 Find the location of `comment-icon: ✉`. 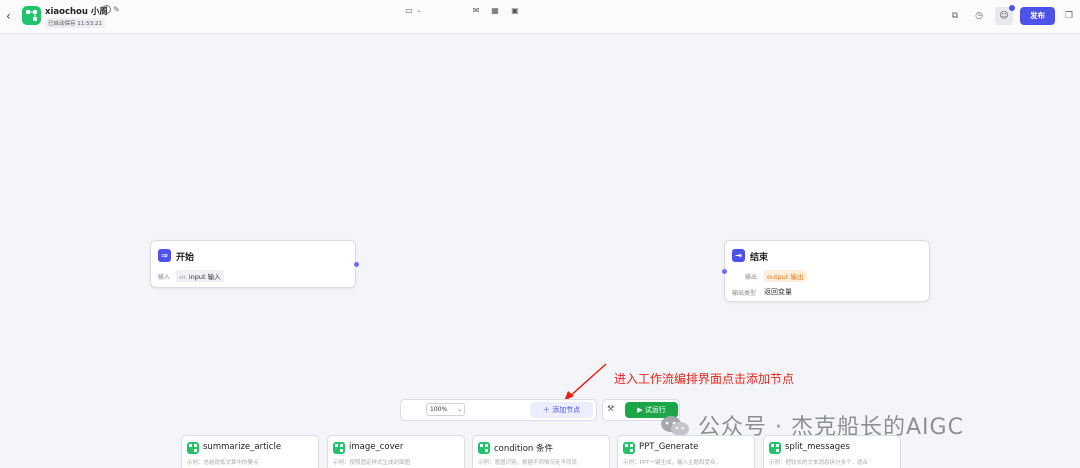

comment-icon: ✉ is located at coordinates (476, 10).